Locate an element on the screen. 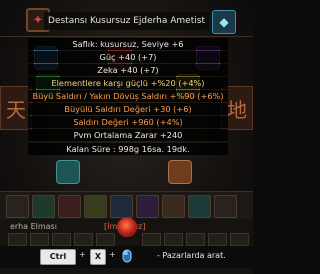 The height and width of the screenshot is (274, 320). tooltip-header: ✦ Destansı Kusursuz Ejderha Ametist ◆ is located at coordinates (126, 20).